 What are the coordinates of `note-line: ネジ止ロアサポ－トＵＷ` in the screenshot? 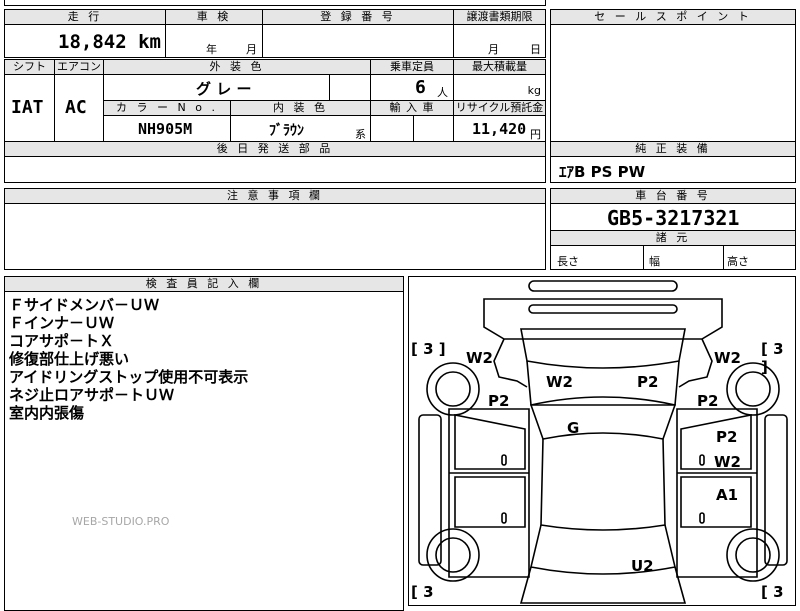 It's located at (92, 395).